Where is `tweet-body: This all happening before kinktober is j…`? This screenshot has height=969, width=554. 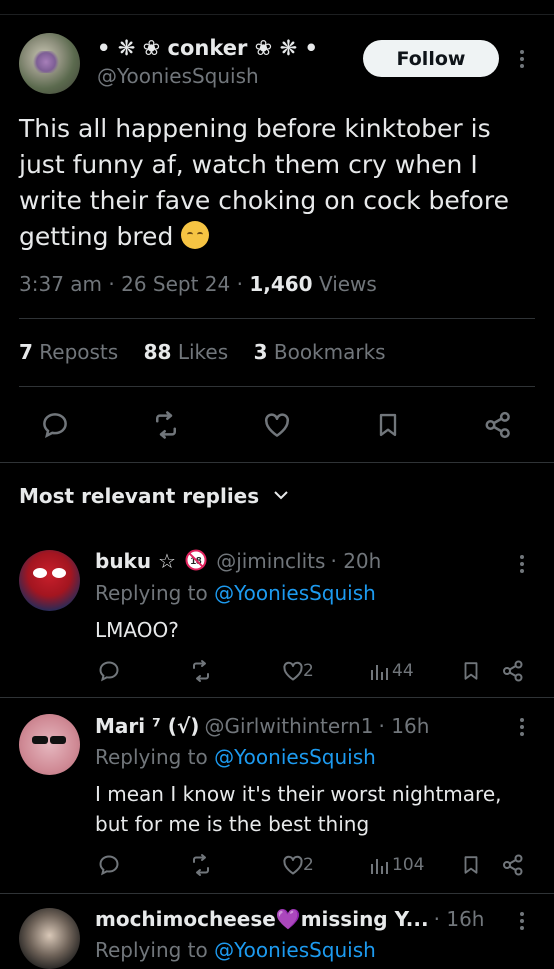
tweet-body: This all happening before kinktober is j… is located at coordinates (264, 182).